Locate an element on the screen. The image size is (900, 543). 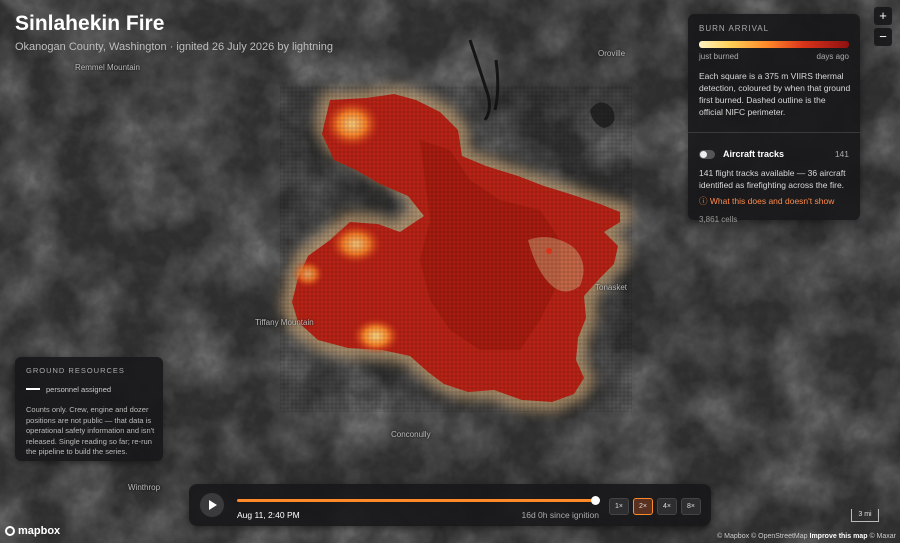
personnel-label: personnel assigned is located at coordinates (79, 389).